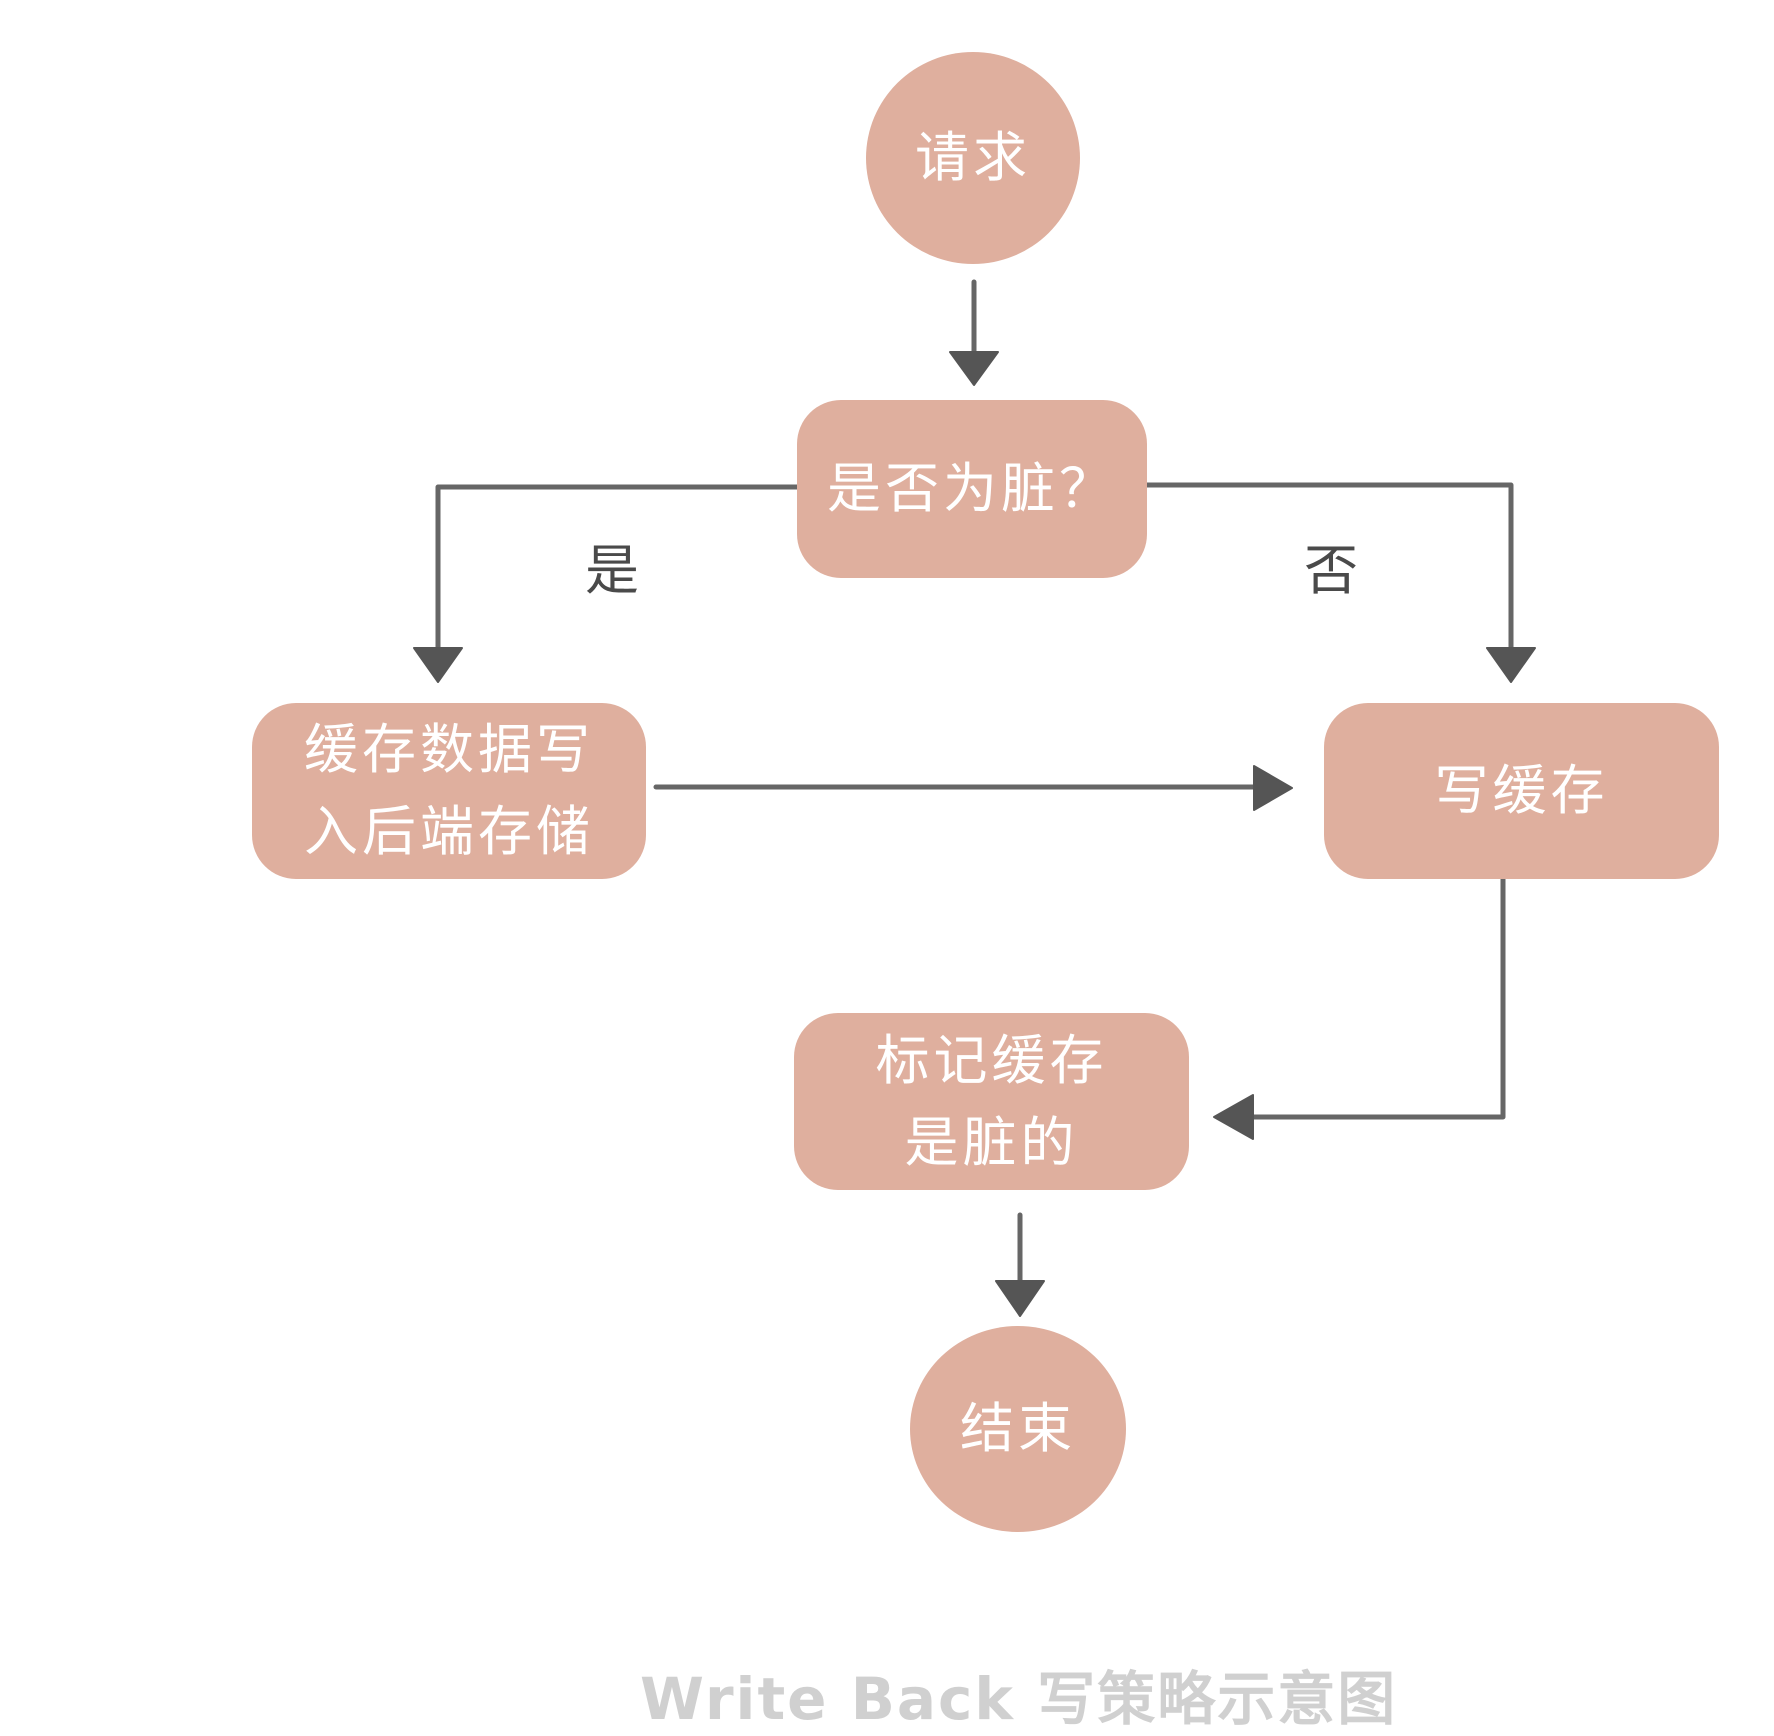  I want to click on write-cache-node: 写缓存, so click(1521, 791).